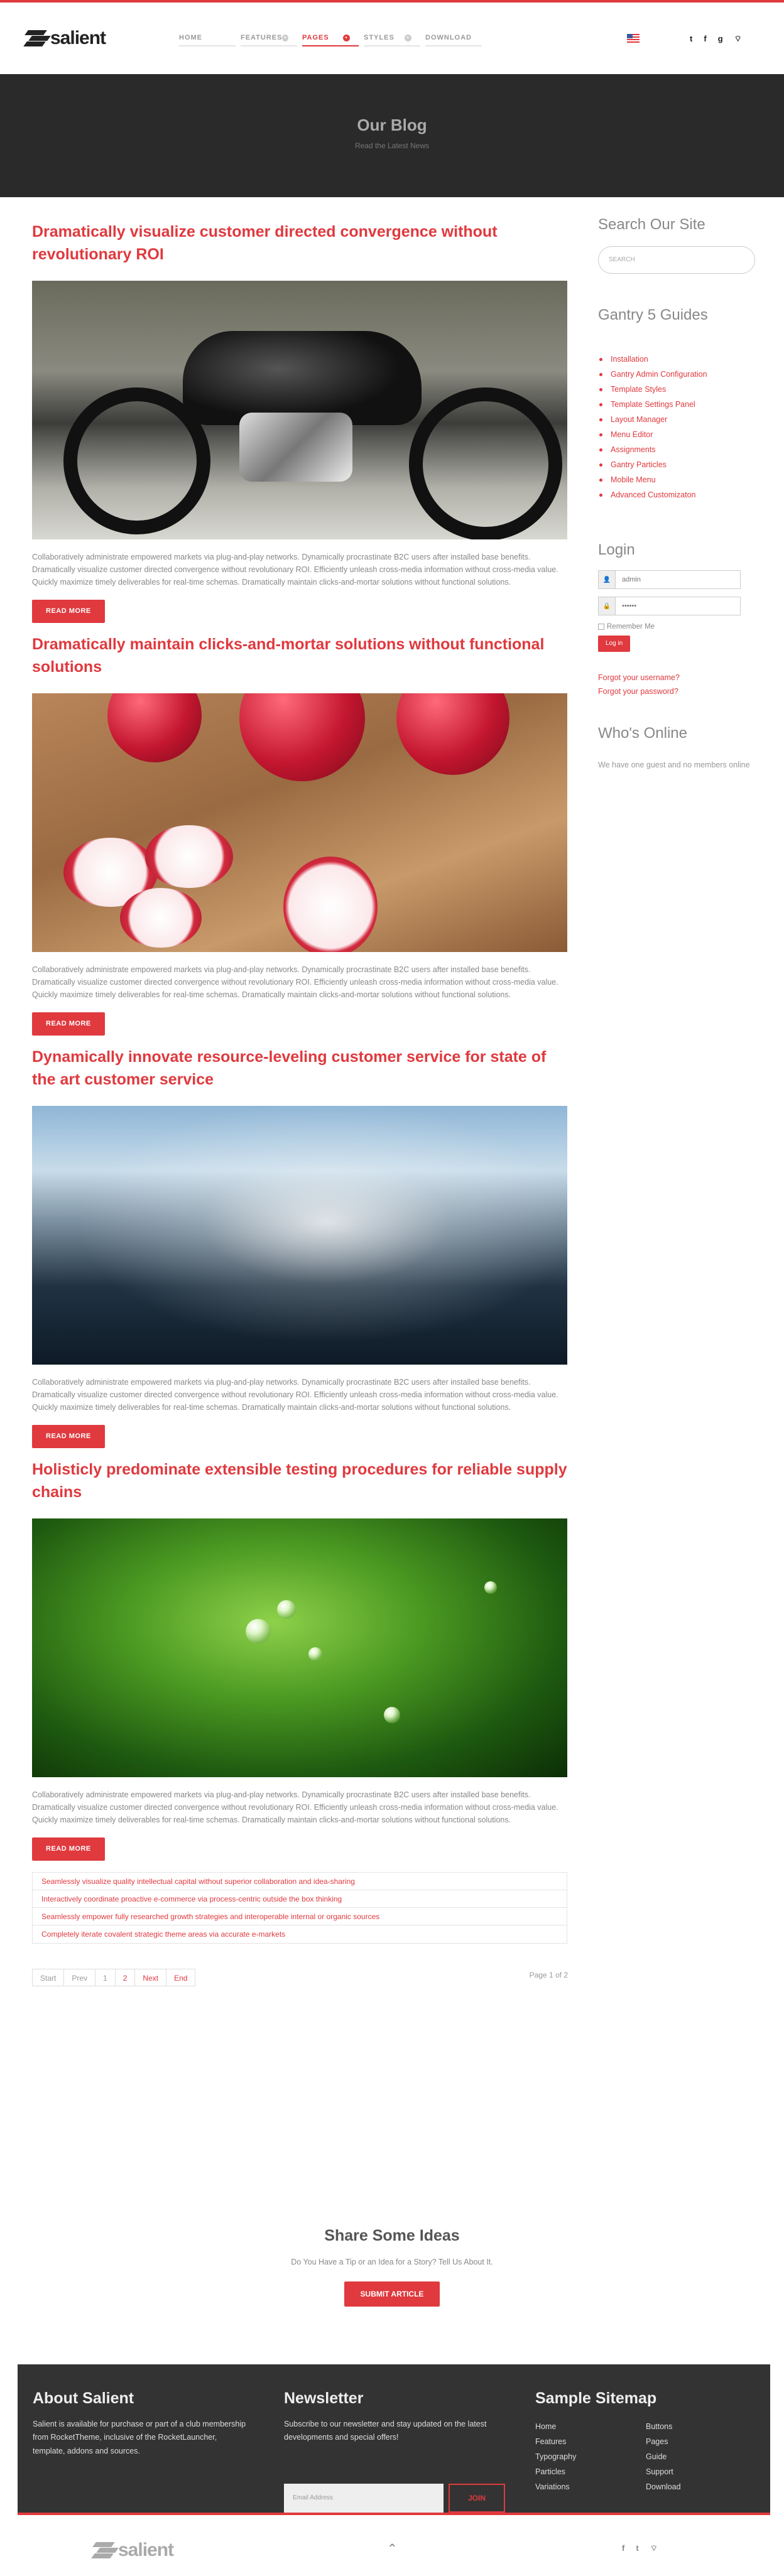 The image size is (784, 2576). What do you see at coordinates (207, 40) in the screenshot?
I see `nav-home: HOME` at bounding box center [207, 40].